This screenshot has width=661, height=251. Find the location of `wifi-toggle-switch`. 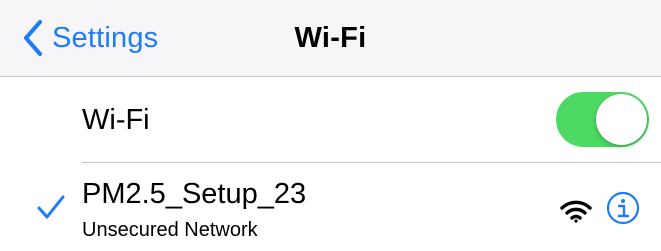

wifi-toggle-switch is located at coordinates (602, 119).